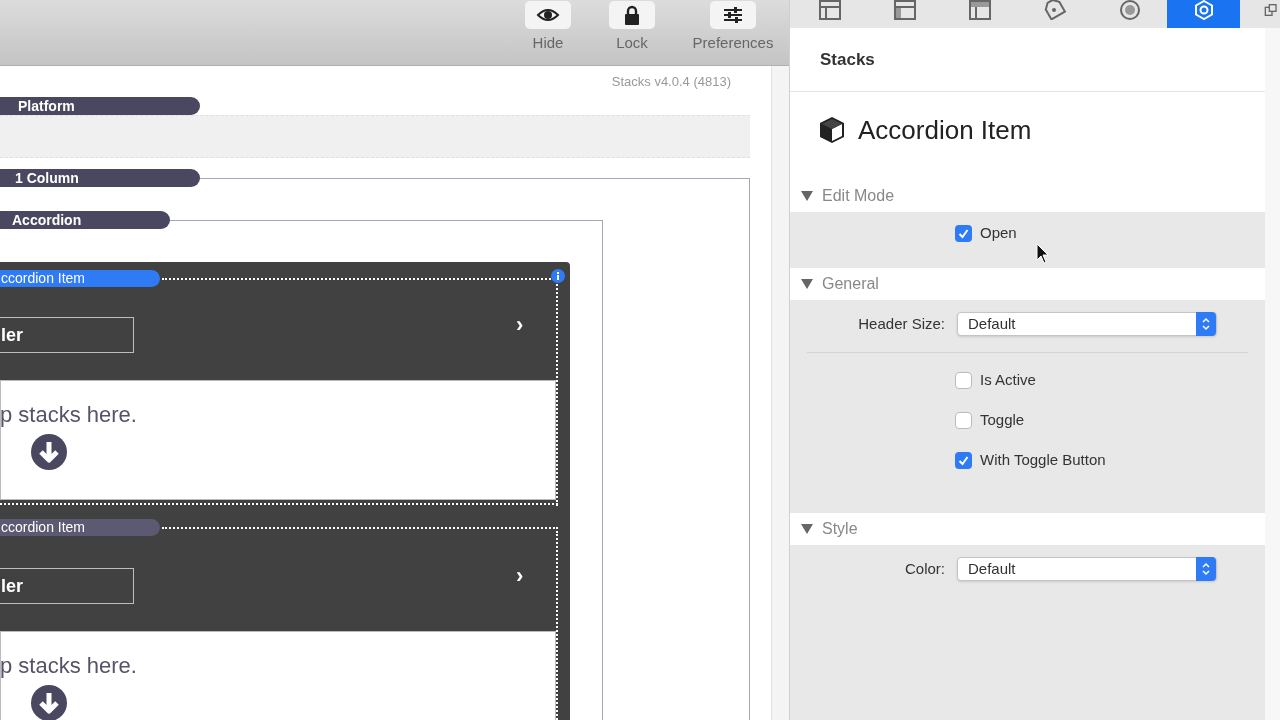 Image resolution: width=1280 pixels, height=720 pixels. I want to click on circle-icon, so click(1129, 10).